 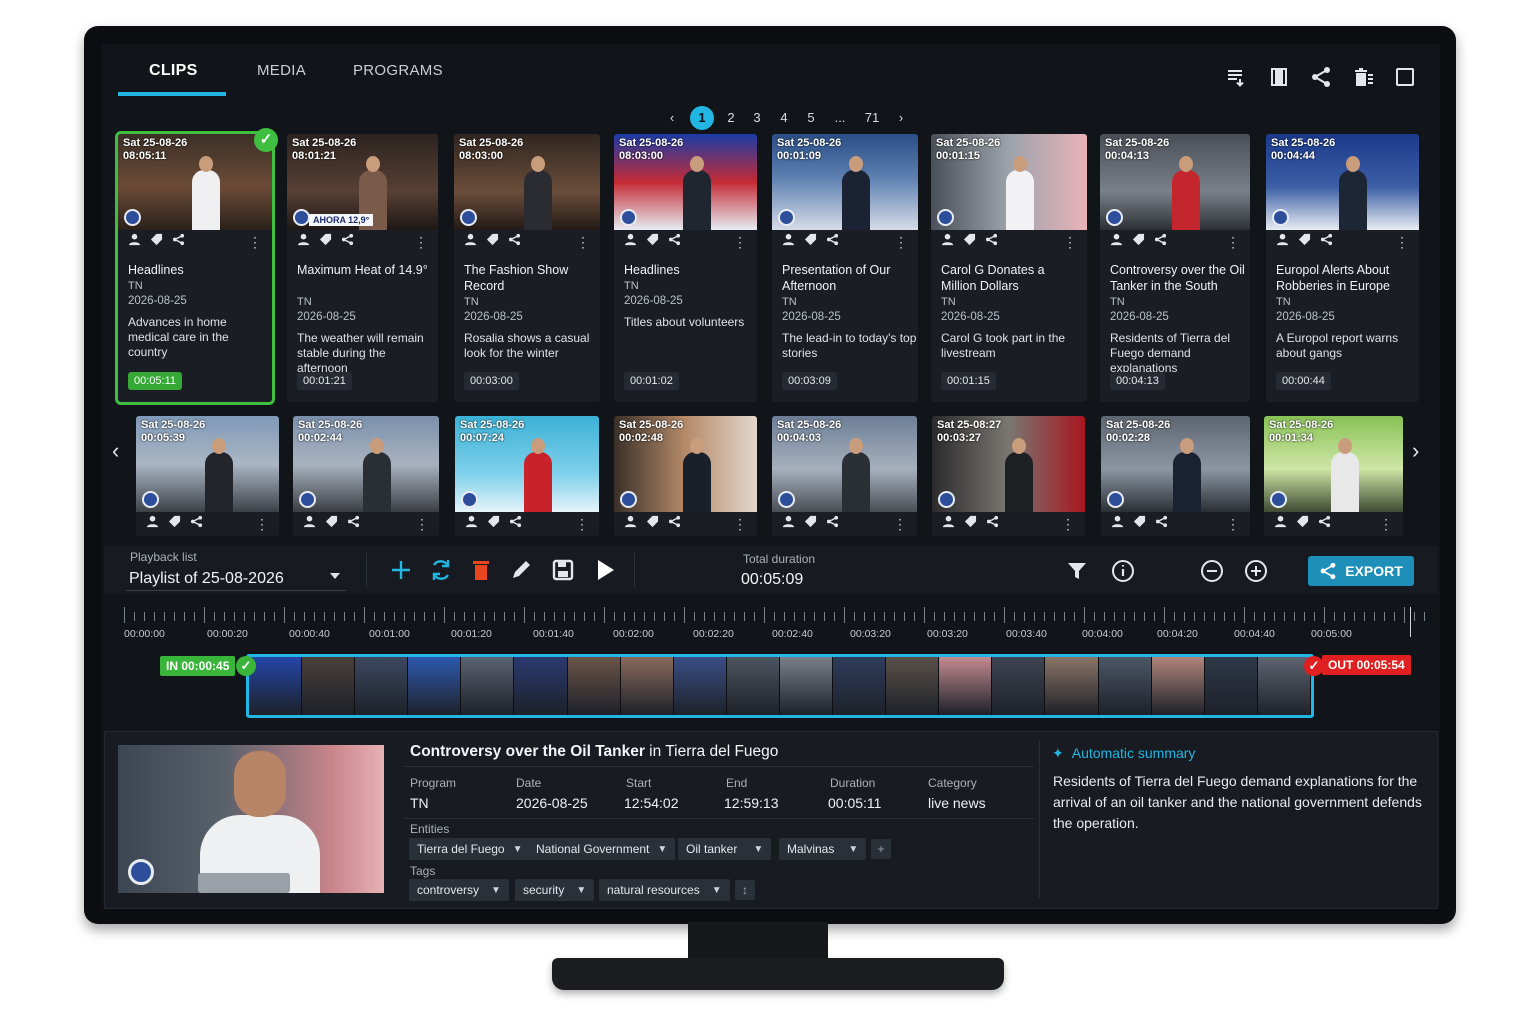 What do you see at coordinates (251, 819) in the screenshot?
I see `preview-video` at bounding box center [251, 819].